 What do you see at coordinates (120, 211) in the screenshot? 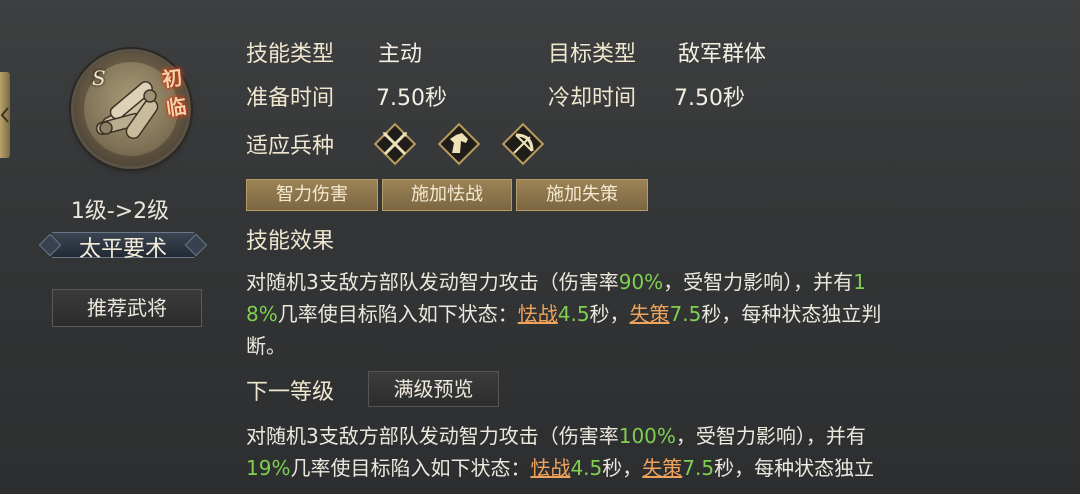
I see `level-change-text: 1级->2级` at bounding box center [120, 211].